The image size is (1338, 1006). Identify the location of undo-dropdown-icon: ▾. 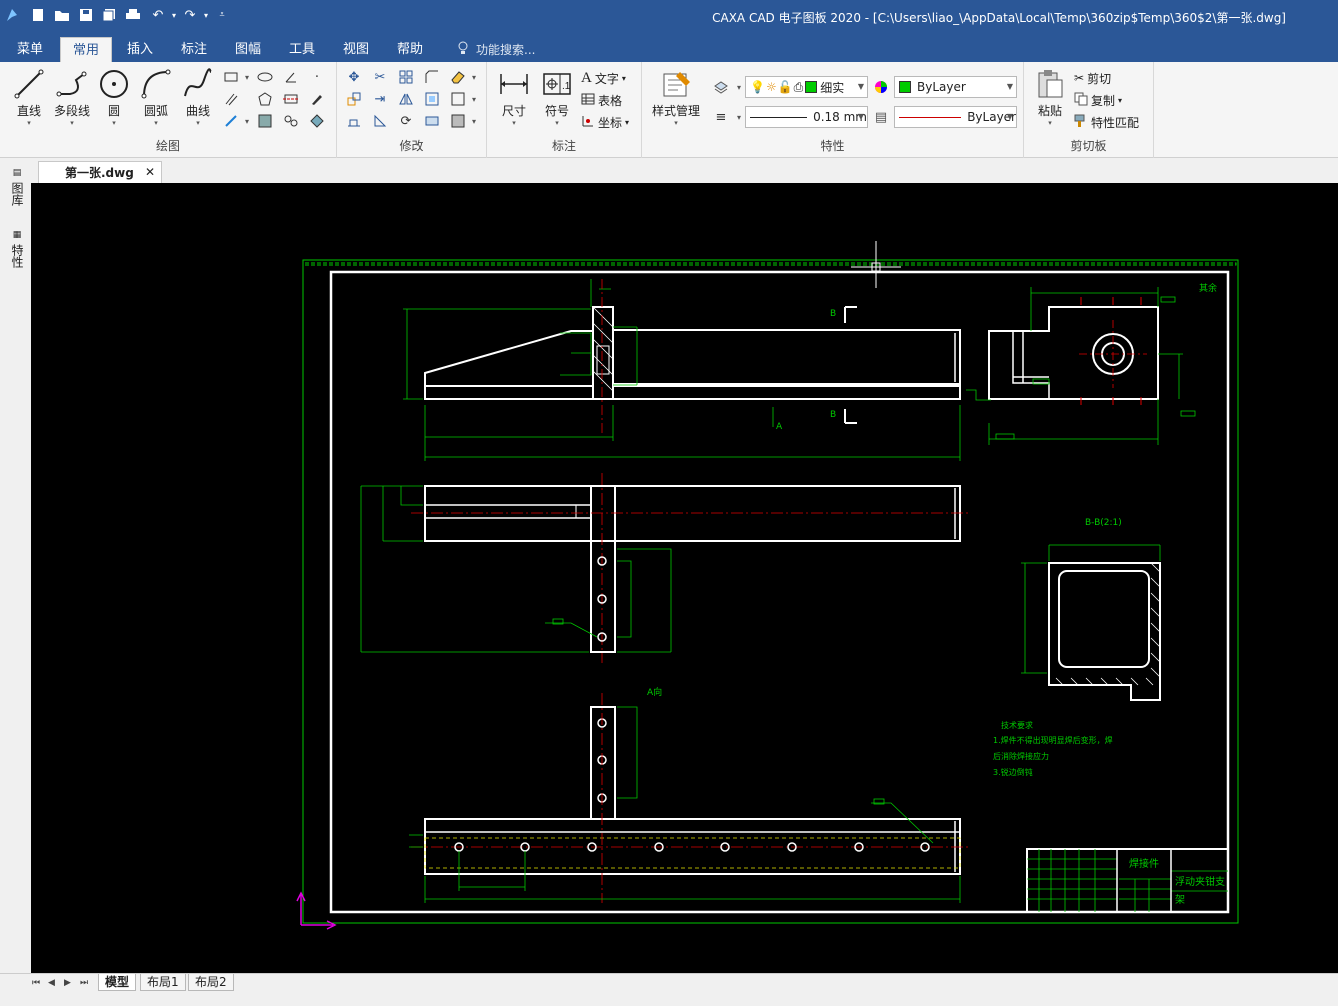
(174, 15).